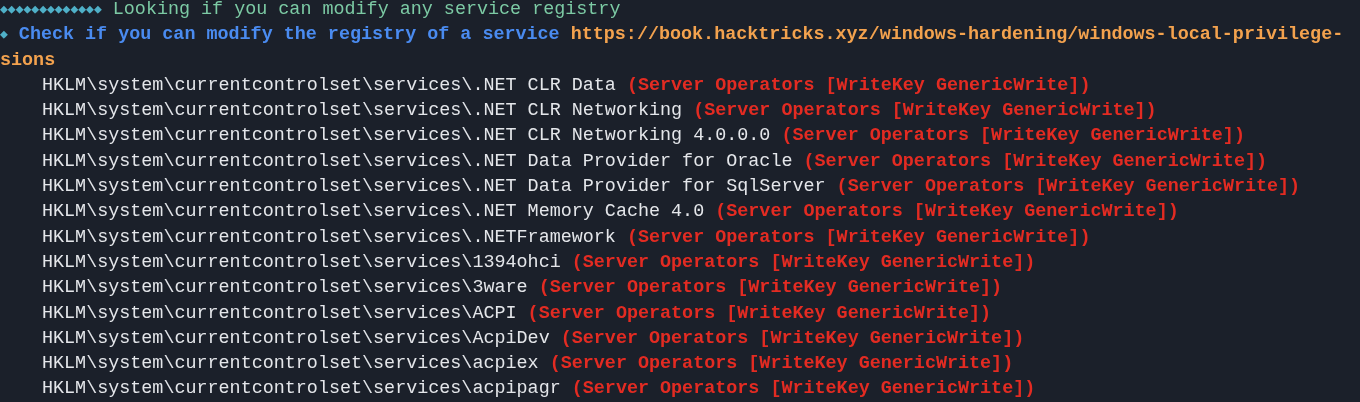 This screenshot has width=1360, height=402. Describe the element at coordinates (301, 389) in the screenshot. I see `registry-path: HKLM\system\currentcontrolset\services\acpipagr` at that location.